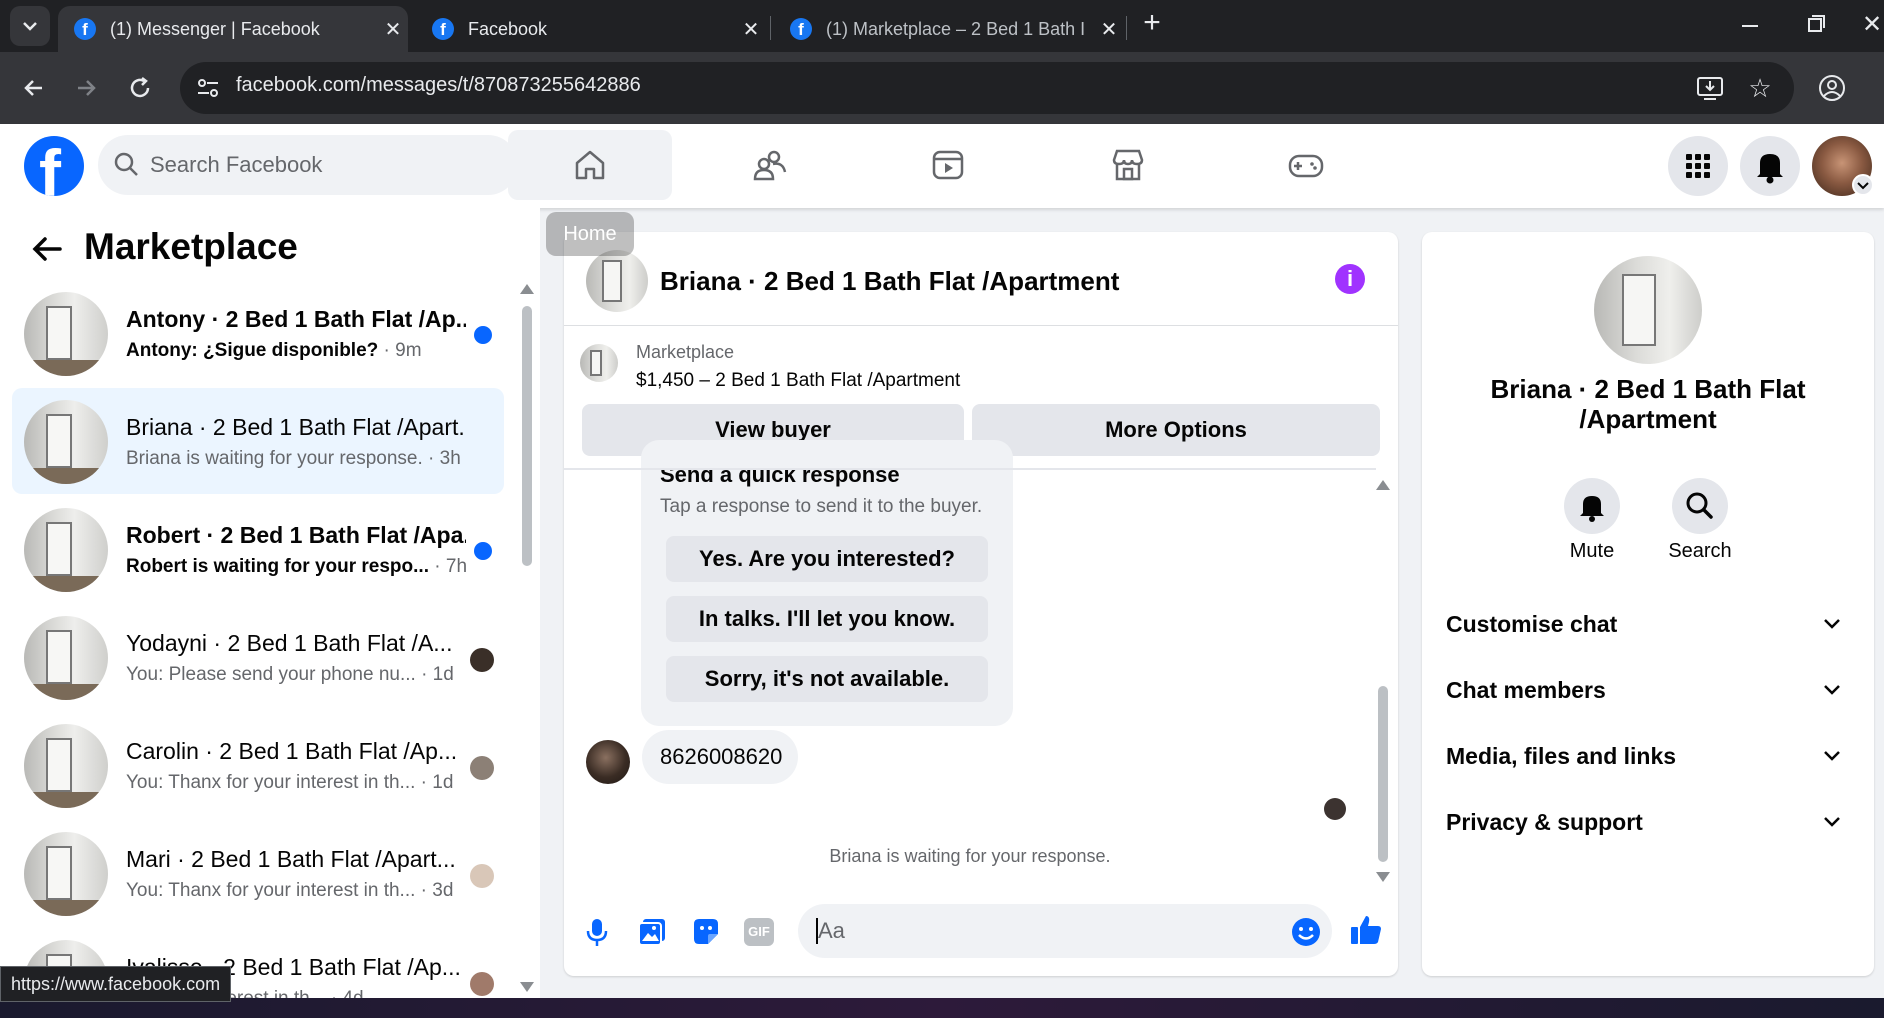 The height and width of the screenshot is (1018, 1884). I want to click on privacy-support-section: Privacy & support, so click(1652, 822).